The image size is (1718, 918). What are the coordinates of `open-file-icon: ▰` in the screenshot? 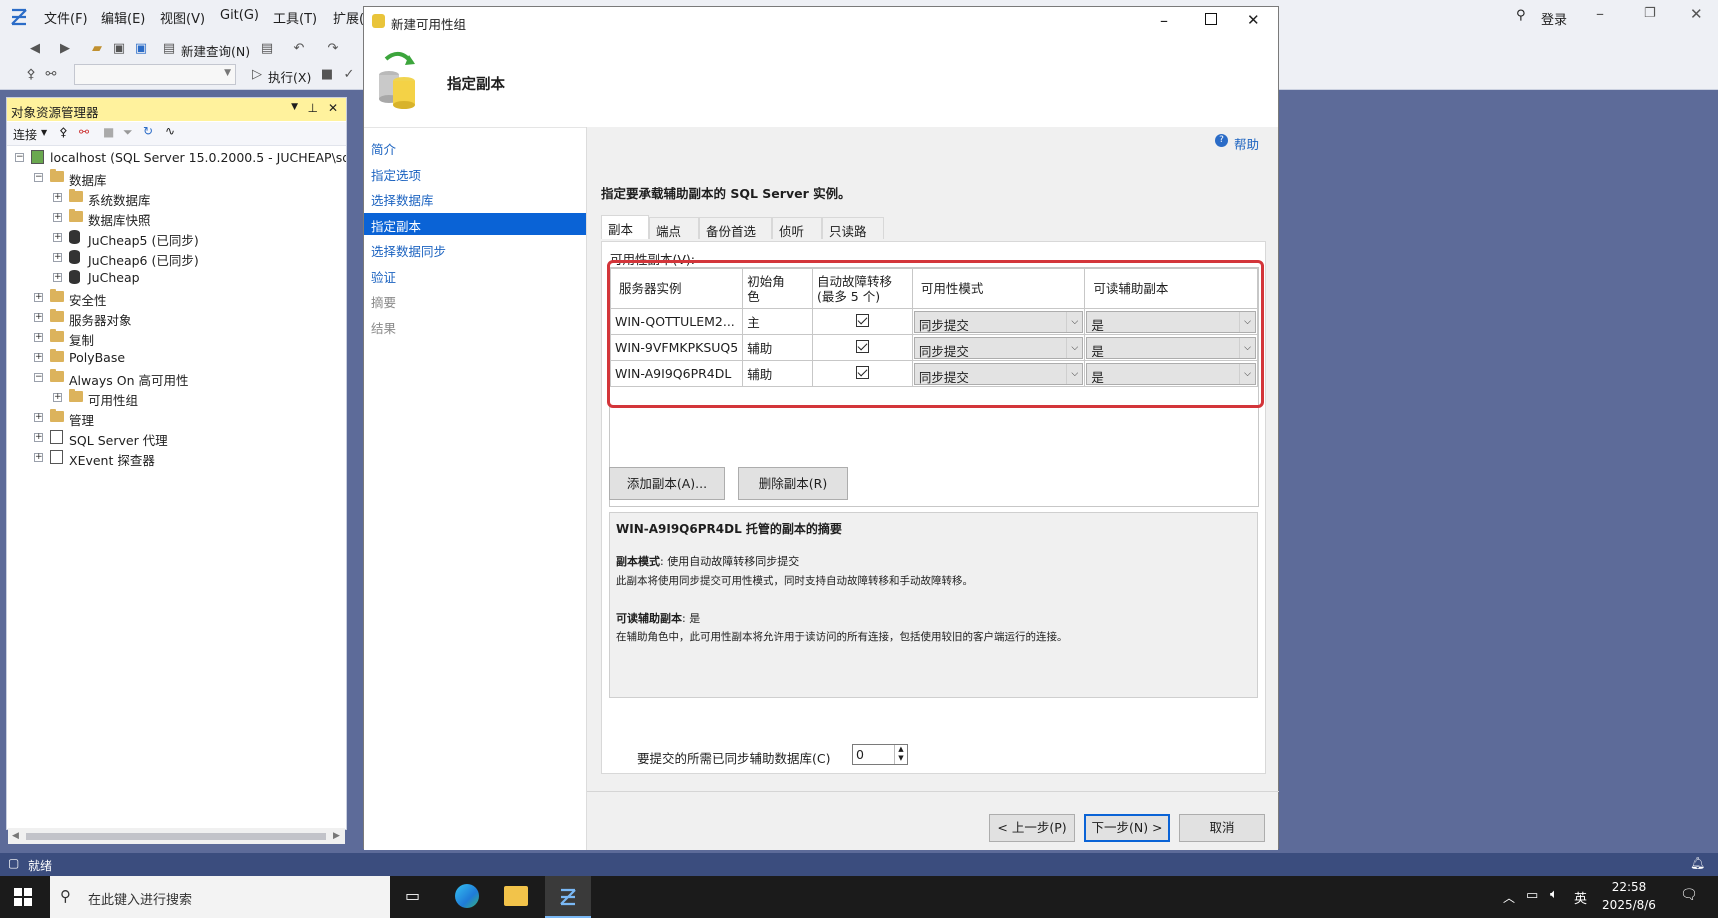 It's located at (97, 49).